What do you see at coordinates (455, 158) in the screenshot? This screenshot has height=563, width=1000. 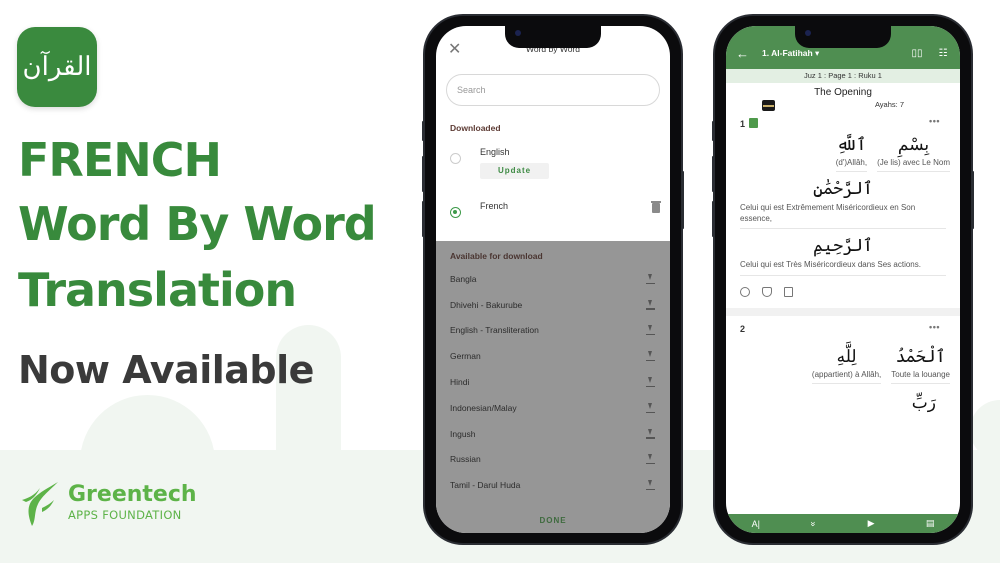 I see `radio-english` at bounding box center [455, 158].